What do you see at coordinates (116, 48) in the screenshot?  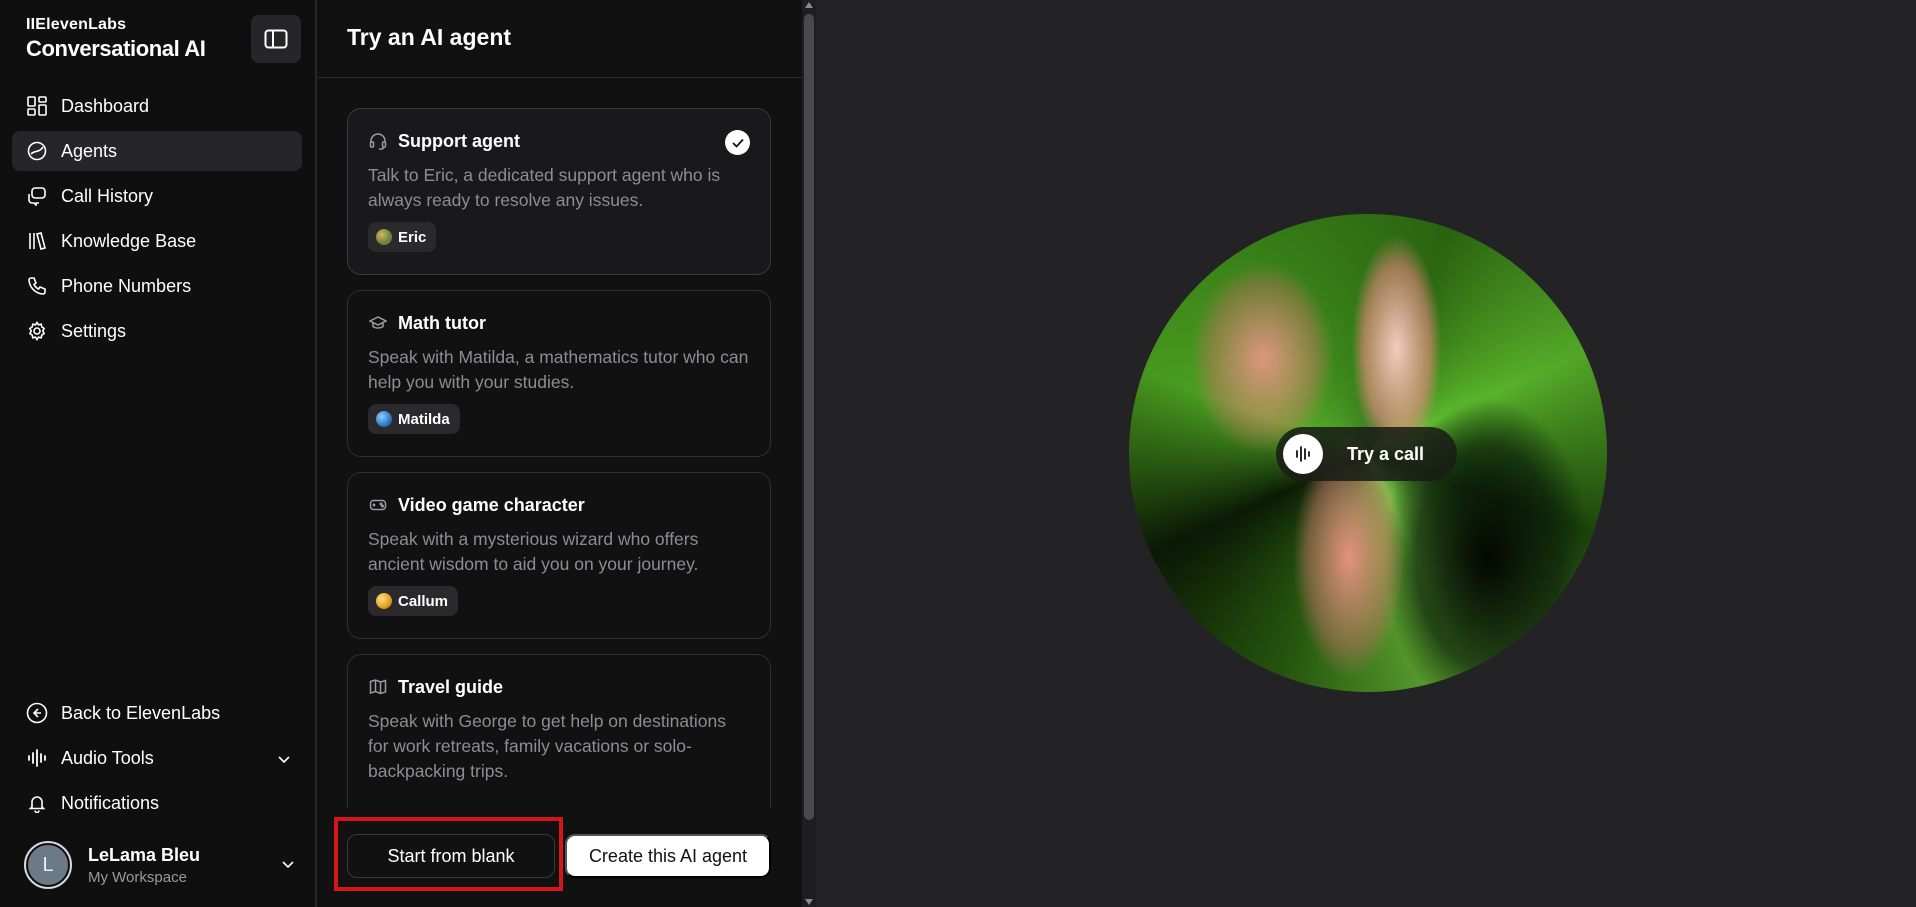 I see `product-name: Conversational AI` at bounding box center [116, 48].